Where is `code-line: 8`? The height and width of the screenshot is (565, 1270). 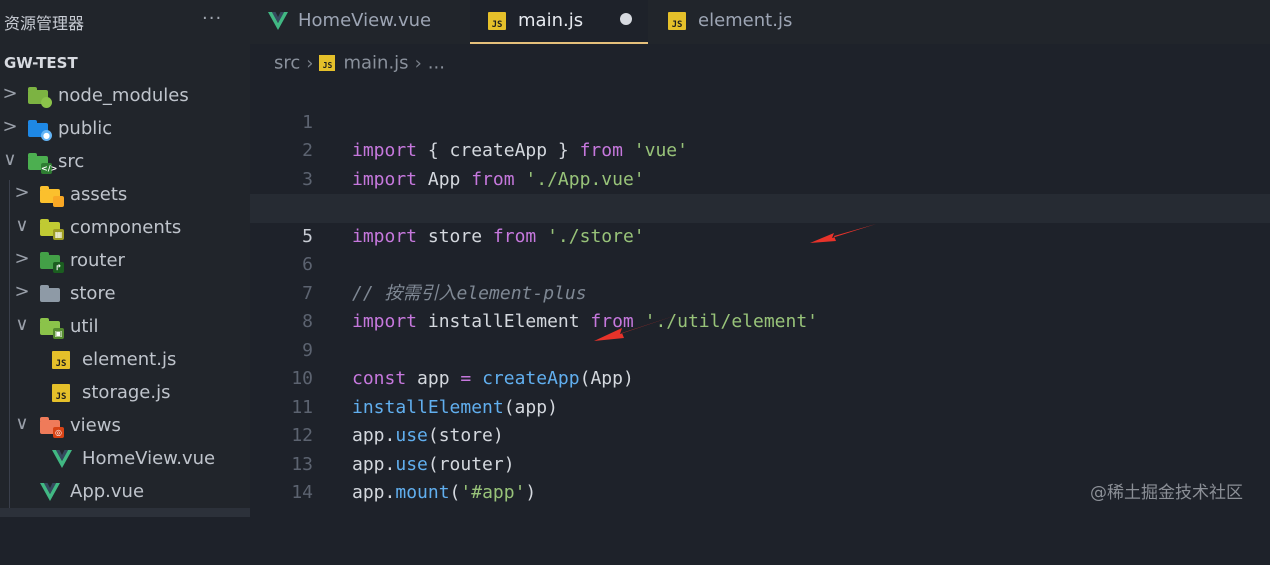 code-line: 8 is located at coordinates (760, 306).